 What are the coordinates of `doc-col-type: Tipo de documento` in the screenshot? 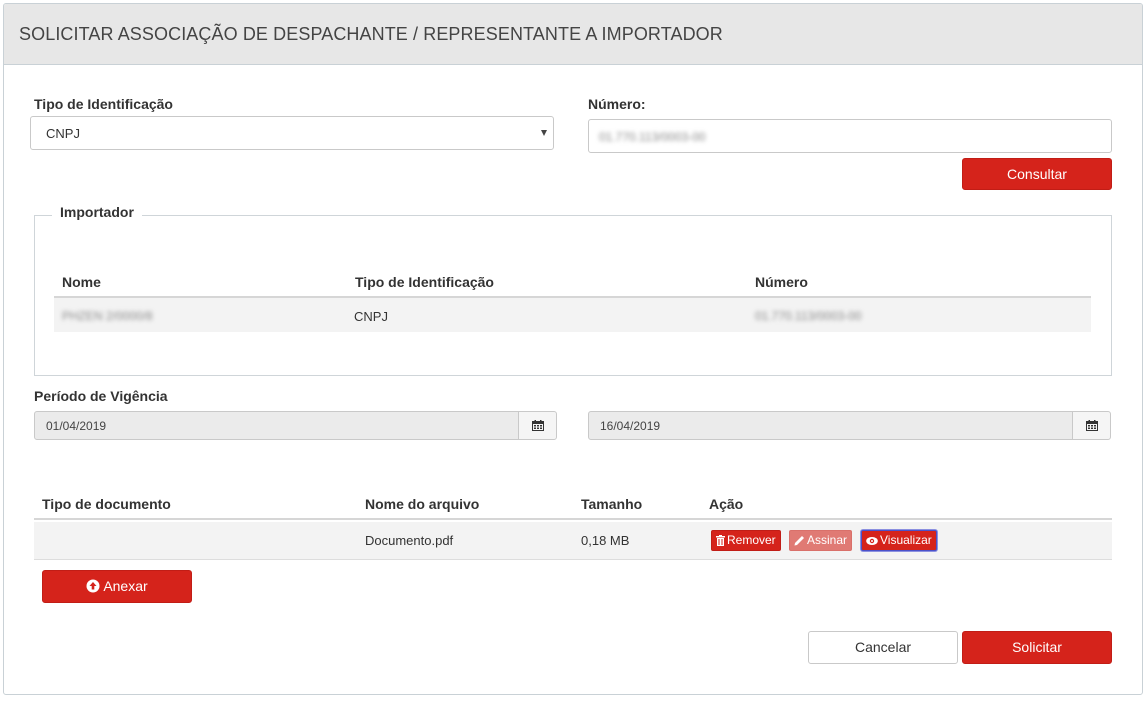 It's located at (106, 504).